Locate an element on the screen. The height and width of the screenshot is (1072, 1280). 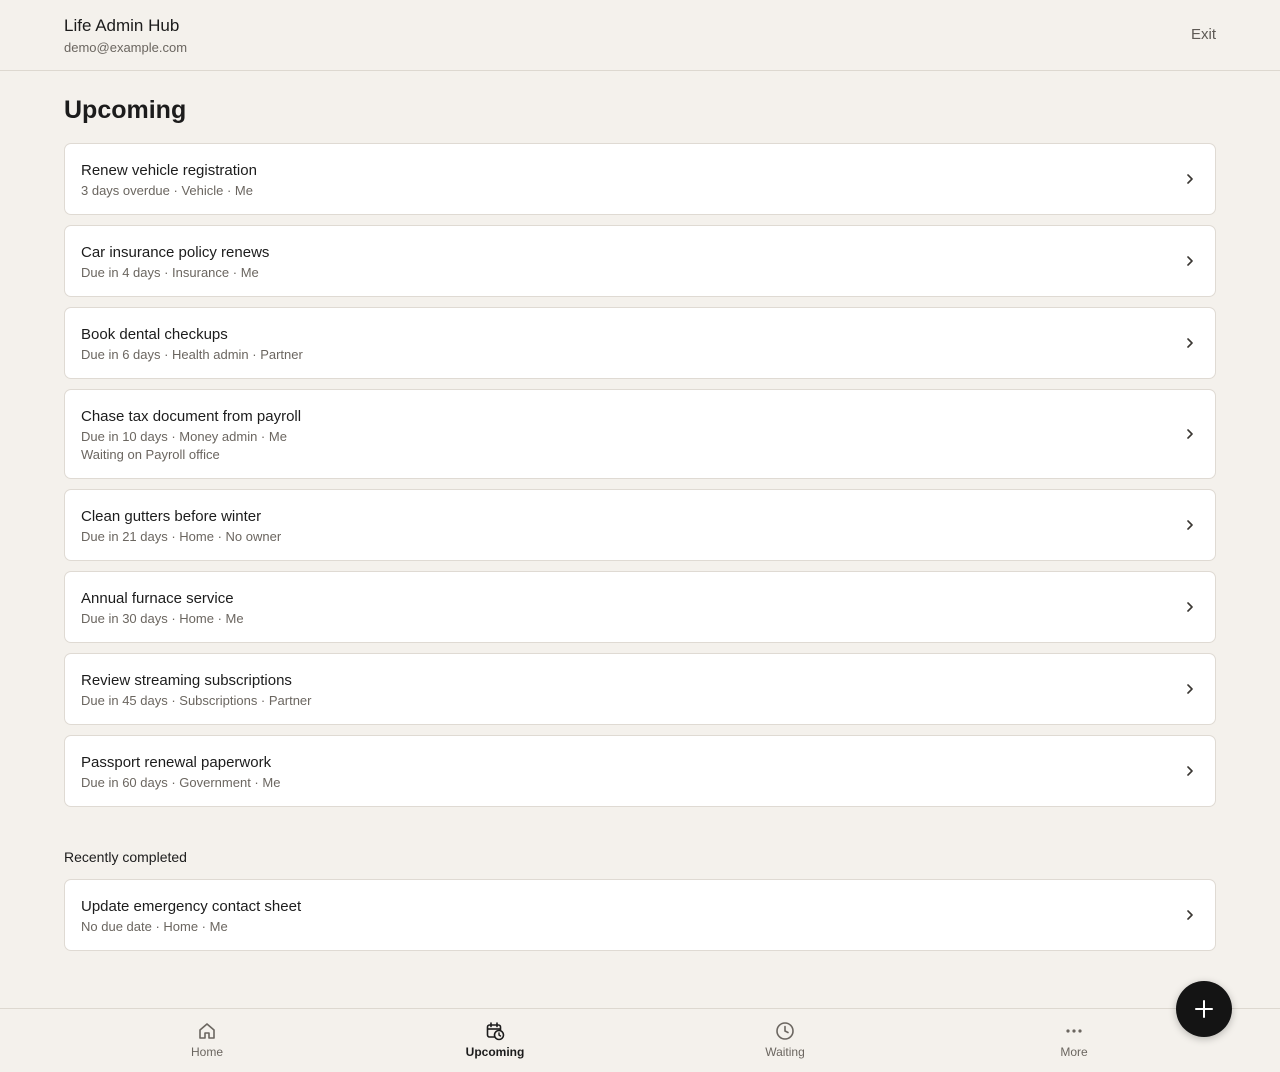
nav-label: Upcoming is located at coordinates (495, 1052).